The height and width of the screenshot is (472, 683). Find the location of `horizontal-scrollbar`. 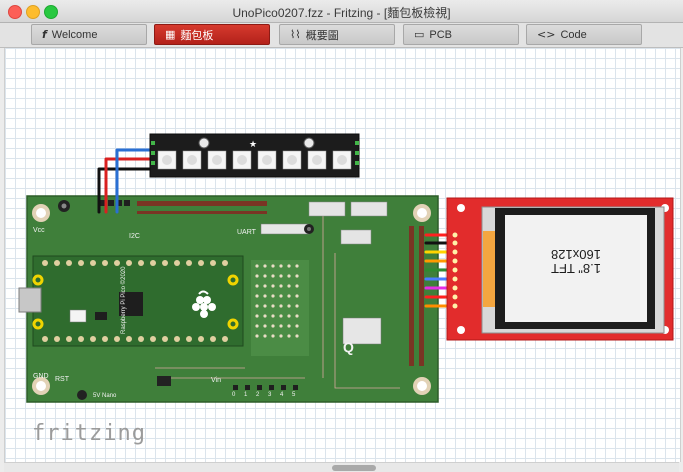

horizontal-scrollbar is located at coordinates (341, 467).